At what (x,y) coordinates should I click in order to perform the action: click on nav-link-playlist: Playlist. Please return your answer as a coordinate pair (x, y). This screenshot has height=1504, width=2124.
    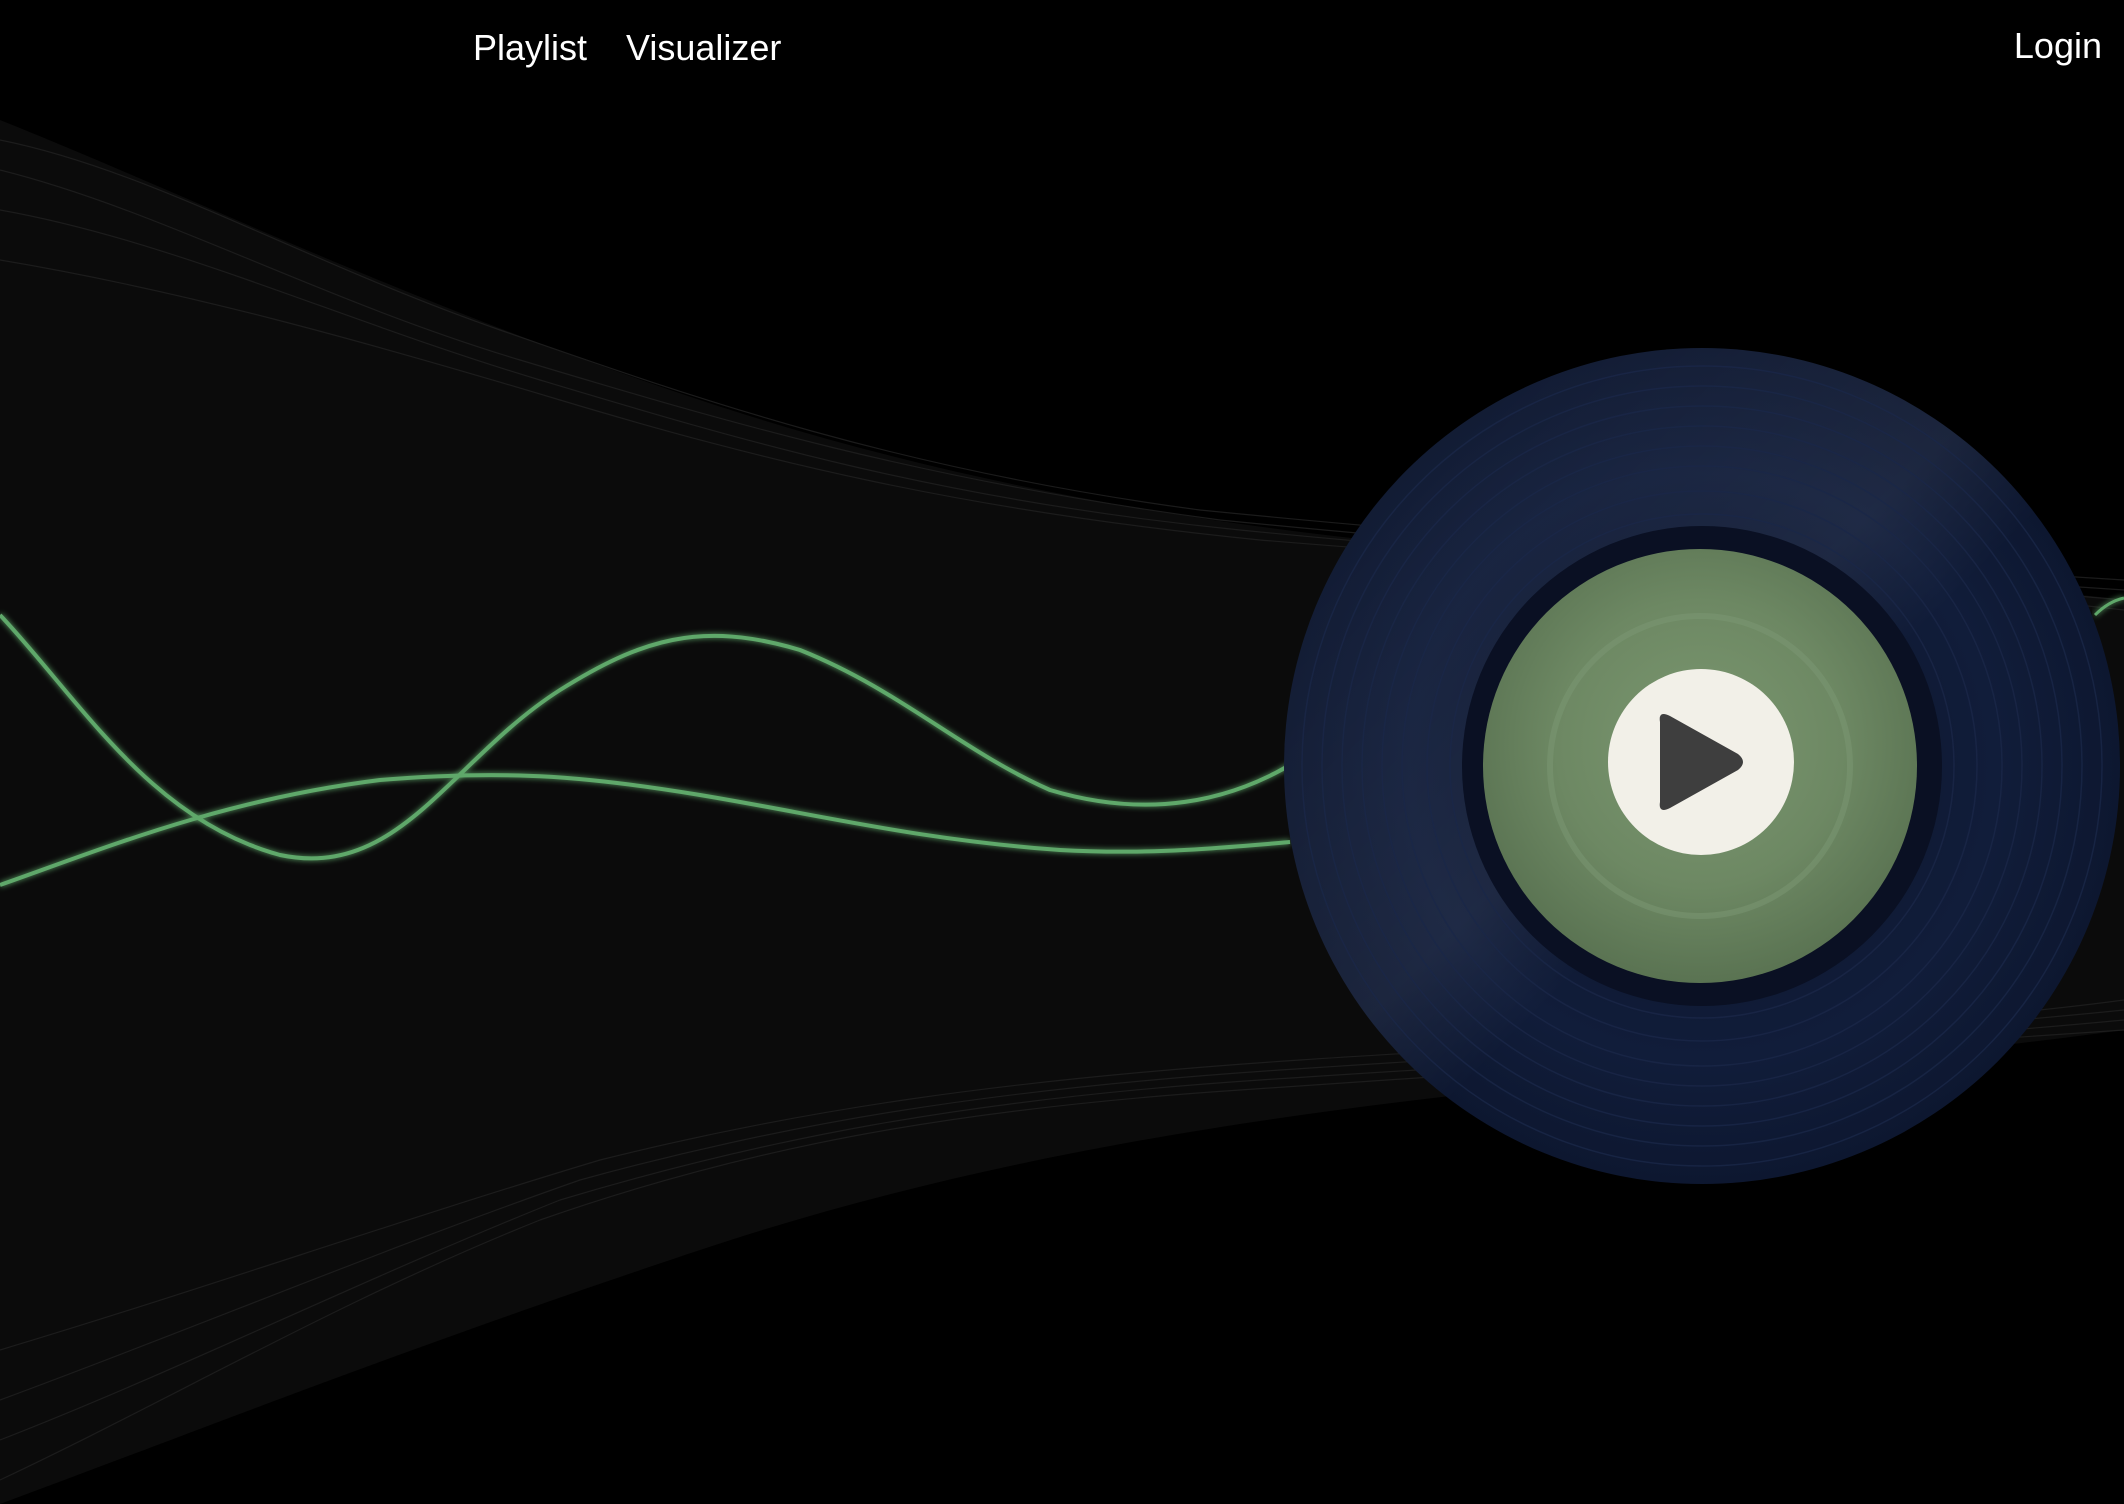
    Looking at the image, I should click on (530, 48).